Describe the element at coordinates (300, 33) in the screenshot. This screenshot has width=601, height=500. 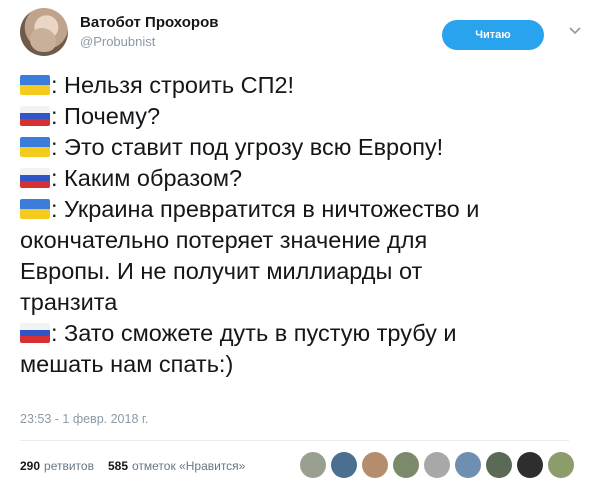
I see `tweet-header: Ватобот Прохоров @Probubnist Читаю` at that location.